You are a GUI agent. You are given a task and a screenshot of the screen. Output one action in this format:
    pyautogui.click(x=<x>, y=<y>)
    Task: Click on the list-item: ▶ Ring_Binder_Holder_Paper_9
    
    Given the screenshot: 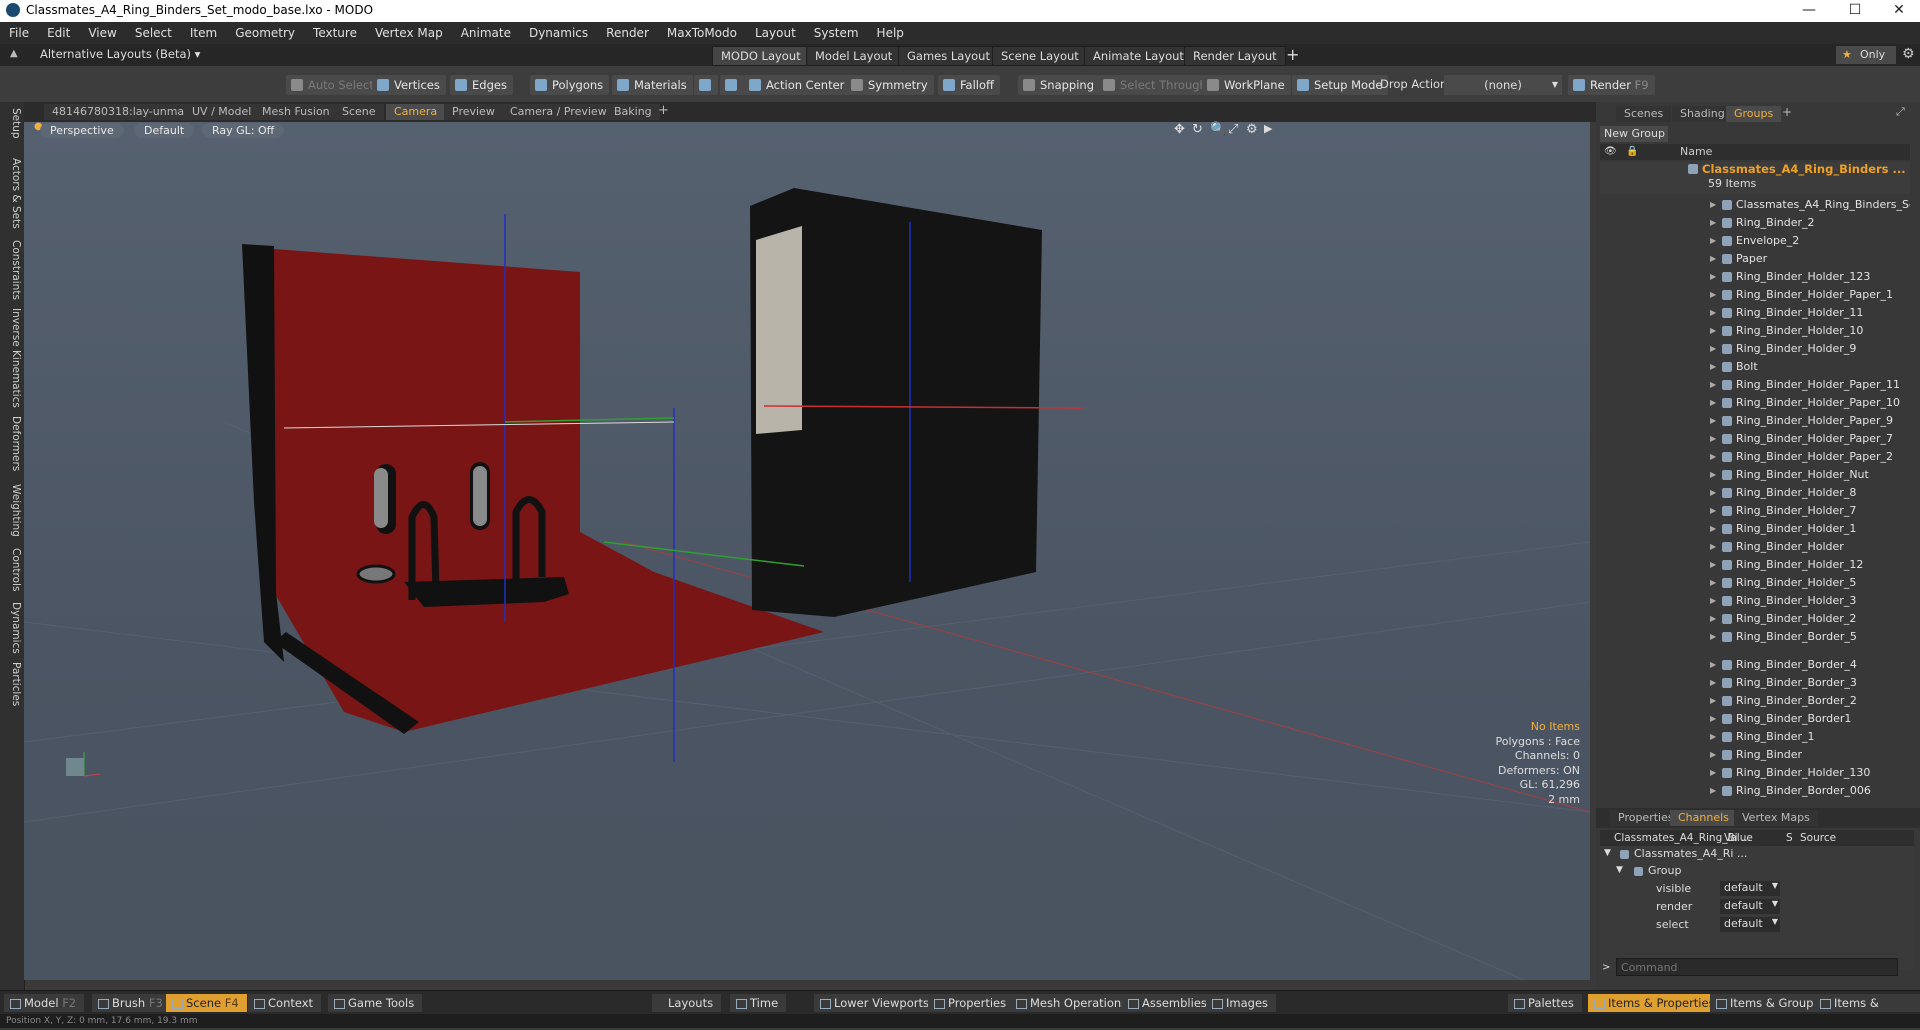 What is the action you would take?
    pyautogui.click(x=1755, y=421)
    